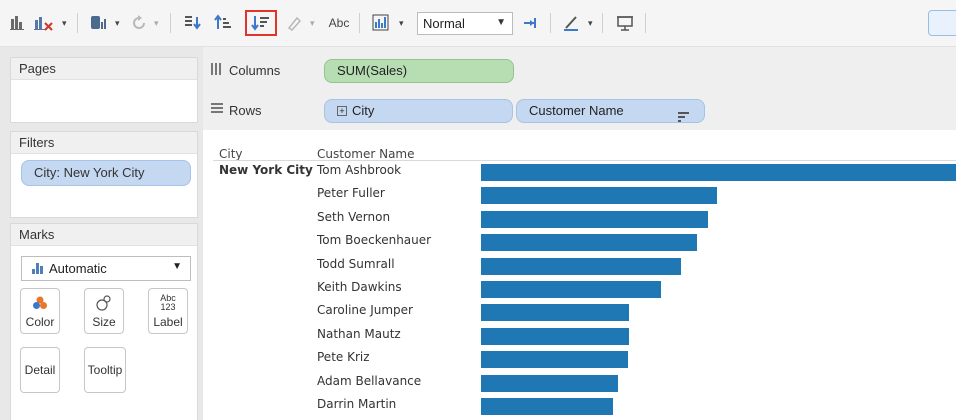 This screenshot has height=420, width=956. Describe the element at coordinates (579, 70) in the screenshot. I see `columns-shelf: Columns SUM(Sales)` at that location.